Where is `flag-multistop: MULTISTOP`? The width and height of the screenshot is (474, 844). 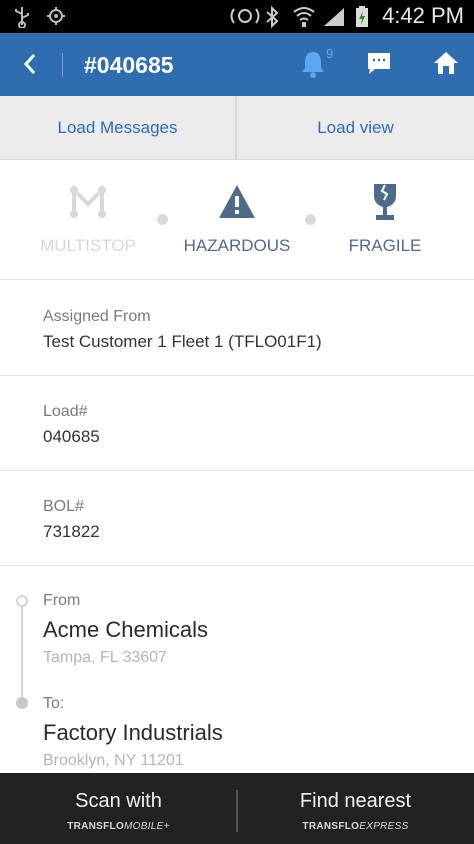 flag-multistop: MULTISTOP is located at coordinates (88, 220).